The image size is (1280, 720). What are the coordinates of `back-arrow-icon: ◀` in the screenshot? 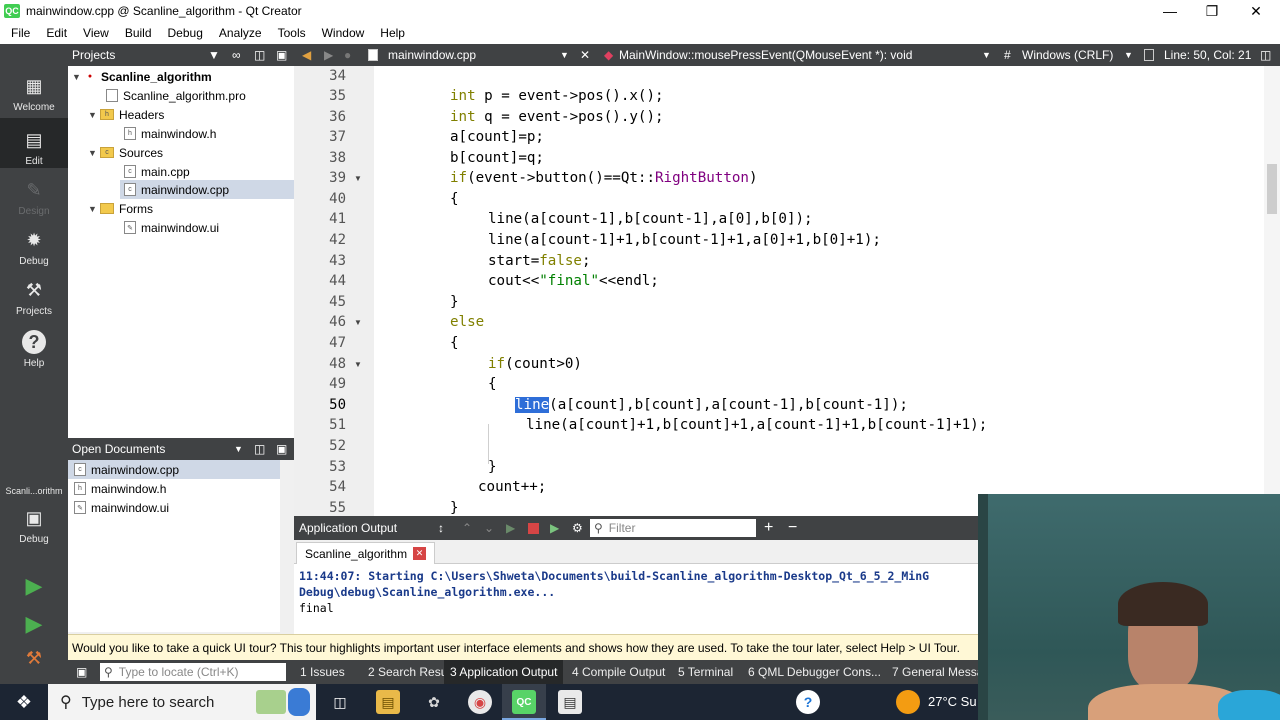 It's located at (306, 55).